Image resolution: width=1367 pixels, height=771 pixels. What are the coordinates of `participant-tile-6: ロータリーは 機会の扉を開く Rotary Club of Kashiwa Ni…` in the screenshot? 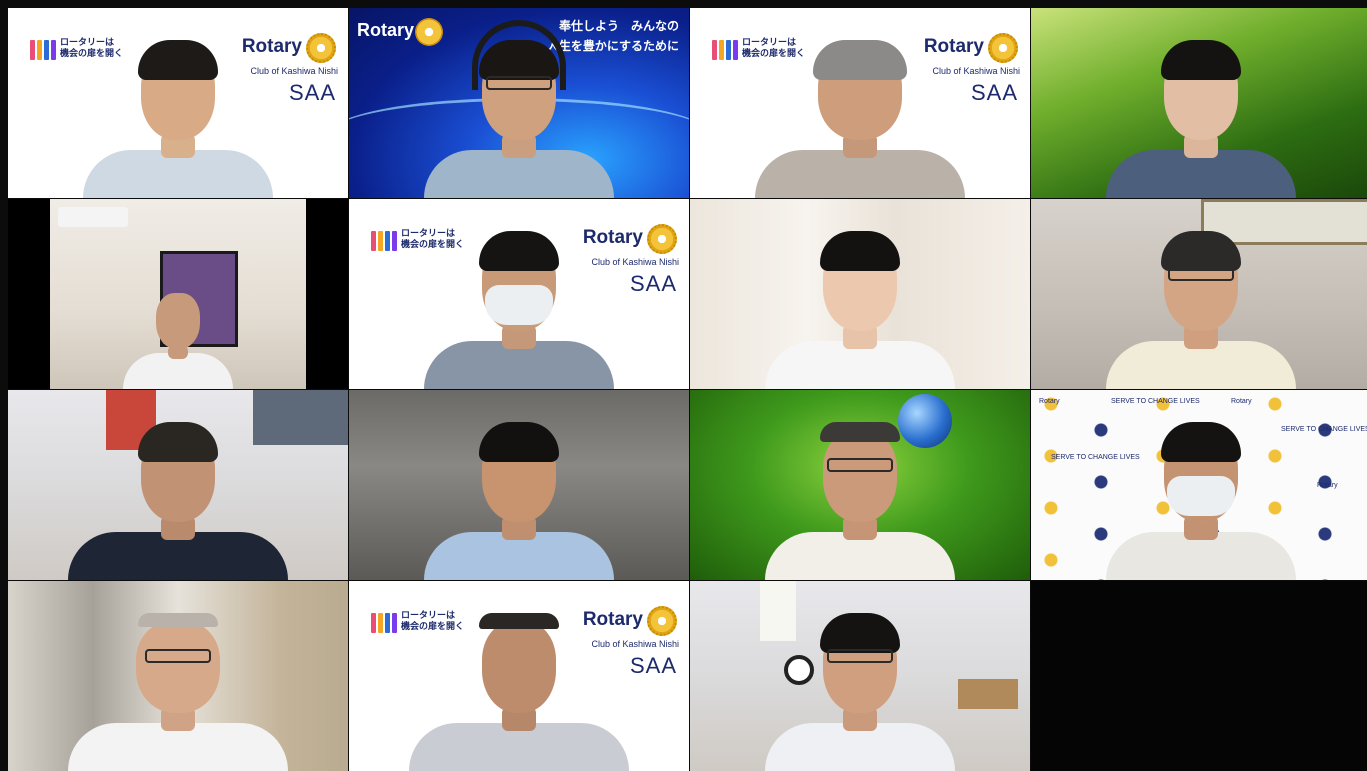 It's located at (519, 294).